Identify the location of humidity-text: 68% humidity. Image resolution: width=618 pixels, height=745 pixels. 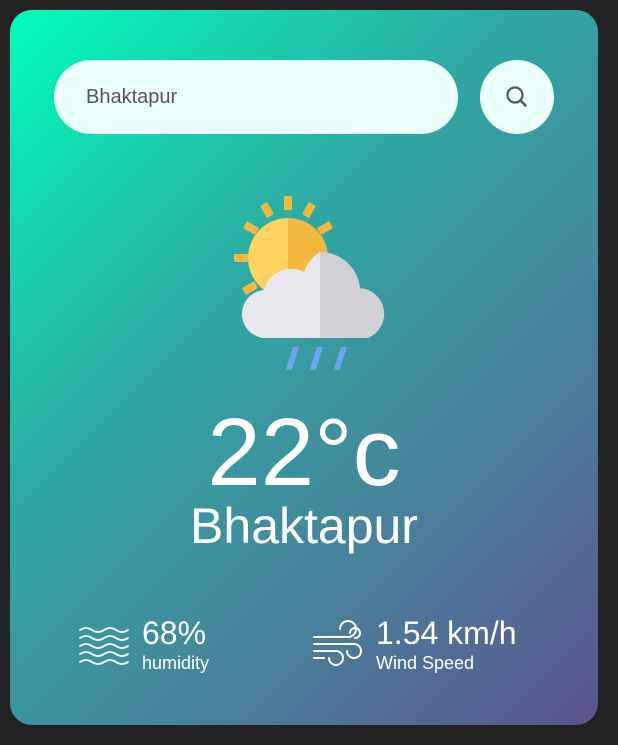
(175, 645).